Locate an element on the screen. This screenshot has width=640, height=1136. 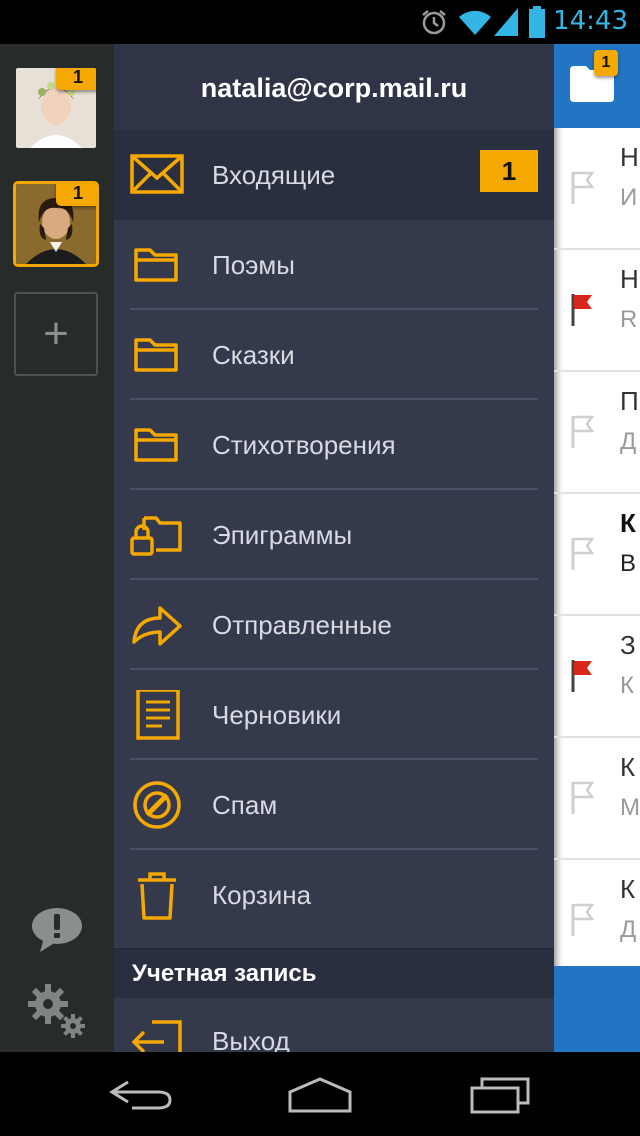
mail-list-toolbar: 1 is located at coordinates (597, 86).